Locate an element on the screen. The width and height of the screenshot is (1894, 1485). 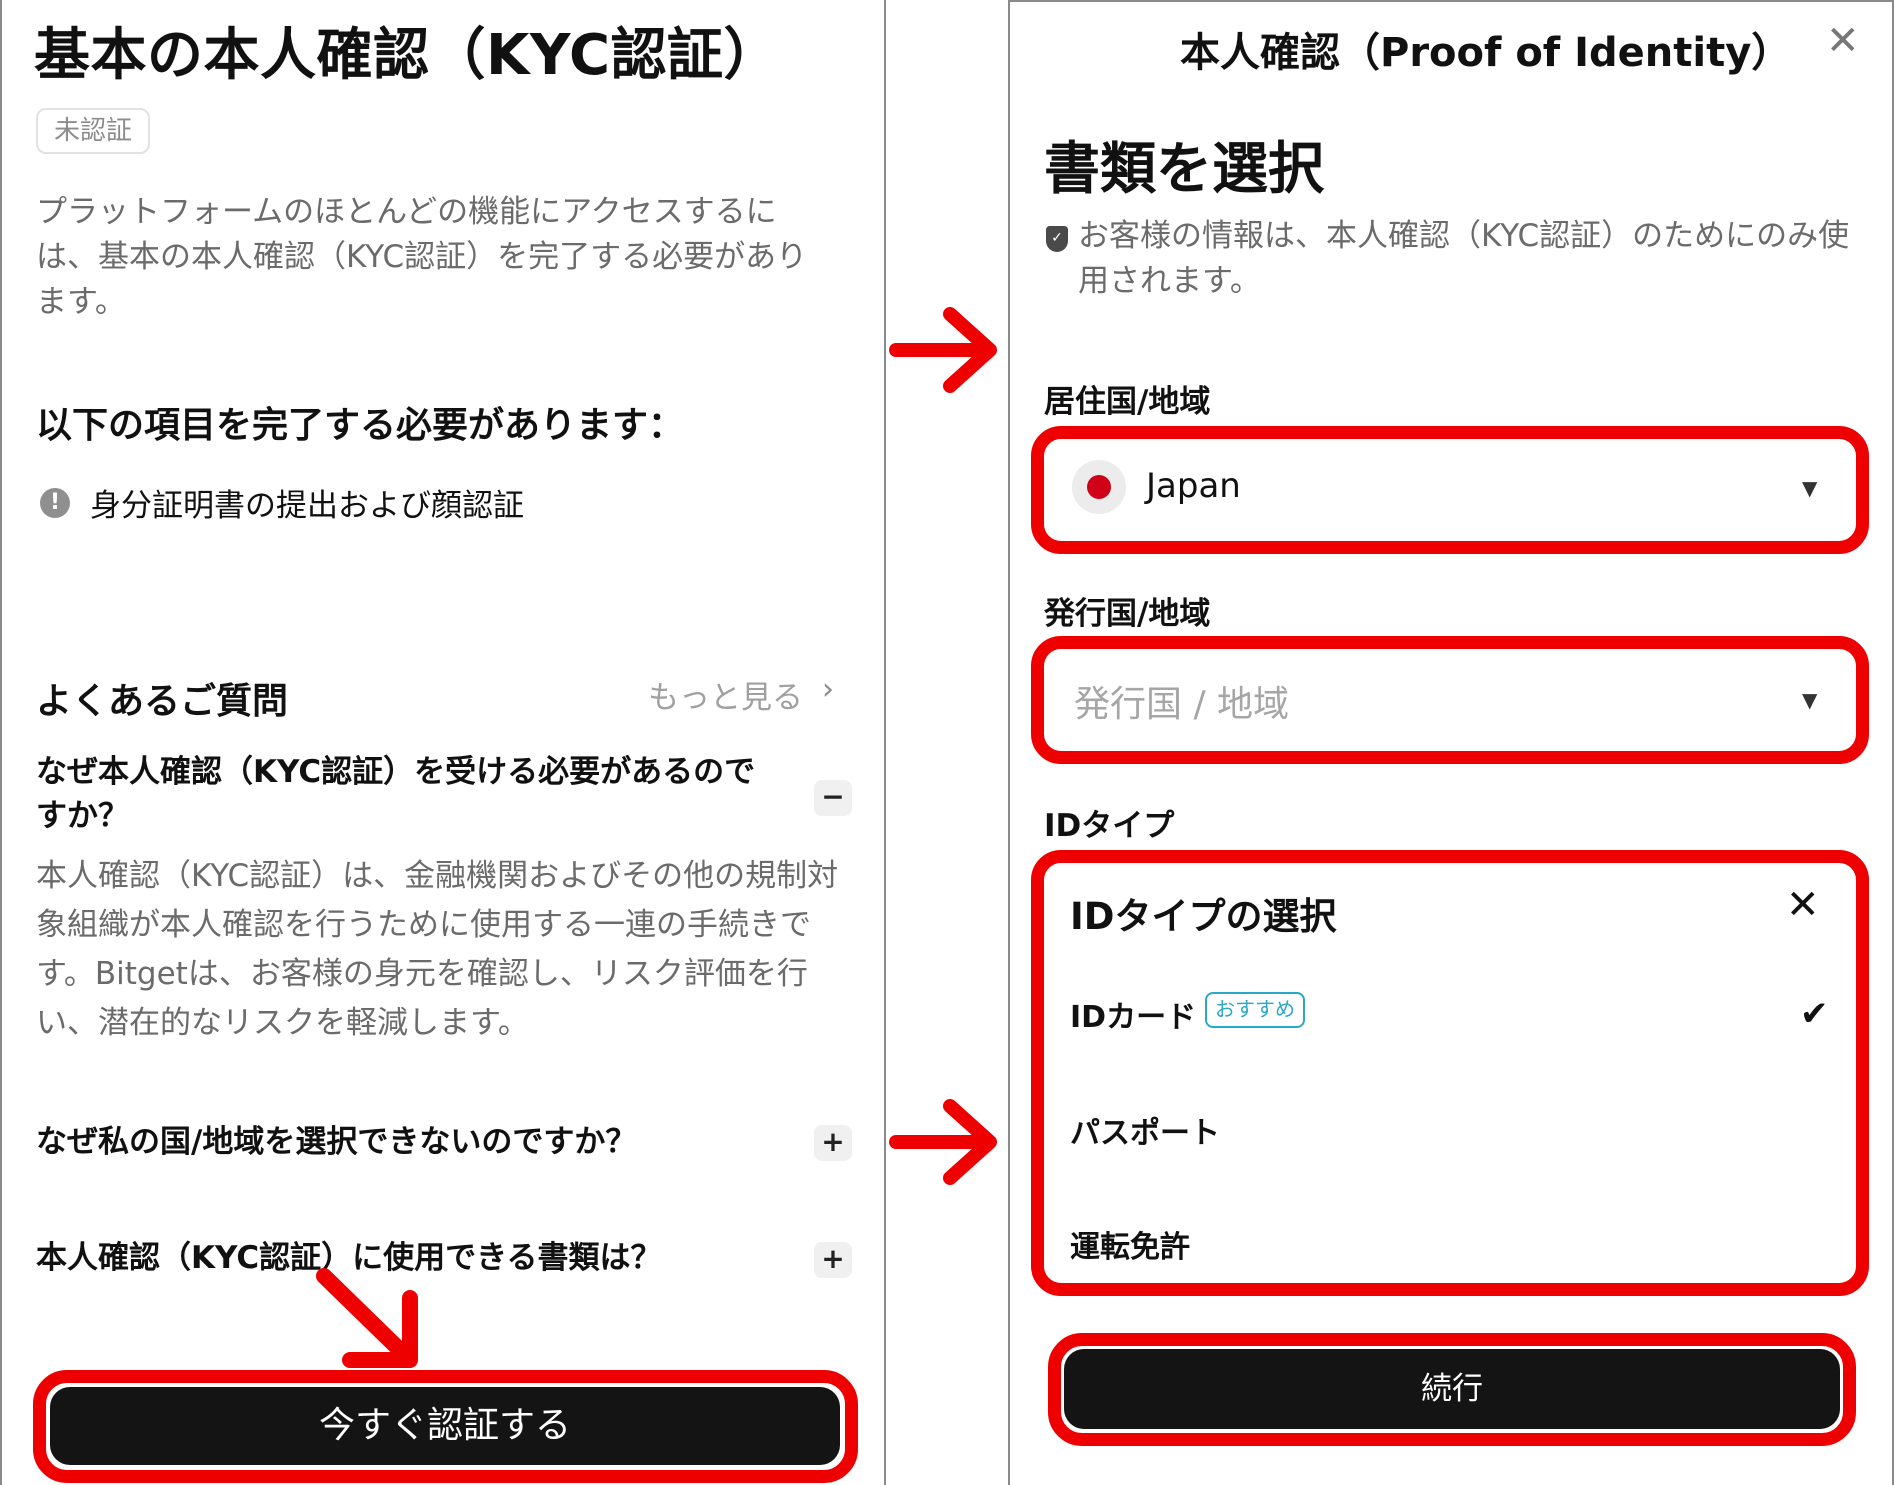
requirements-heading: 以下の項目を完了する必要があります： is located at coordinates (360, 425).